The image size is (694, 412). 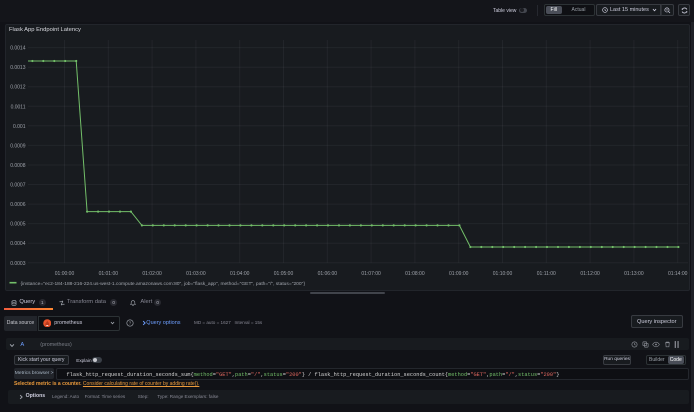 What do you see at coordinates (371, 274) in the screenshot?
I see `svg-text: 01:07:00` at bounding box center [371, 274].